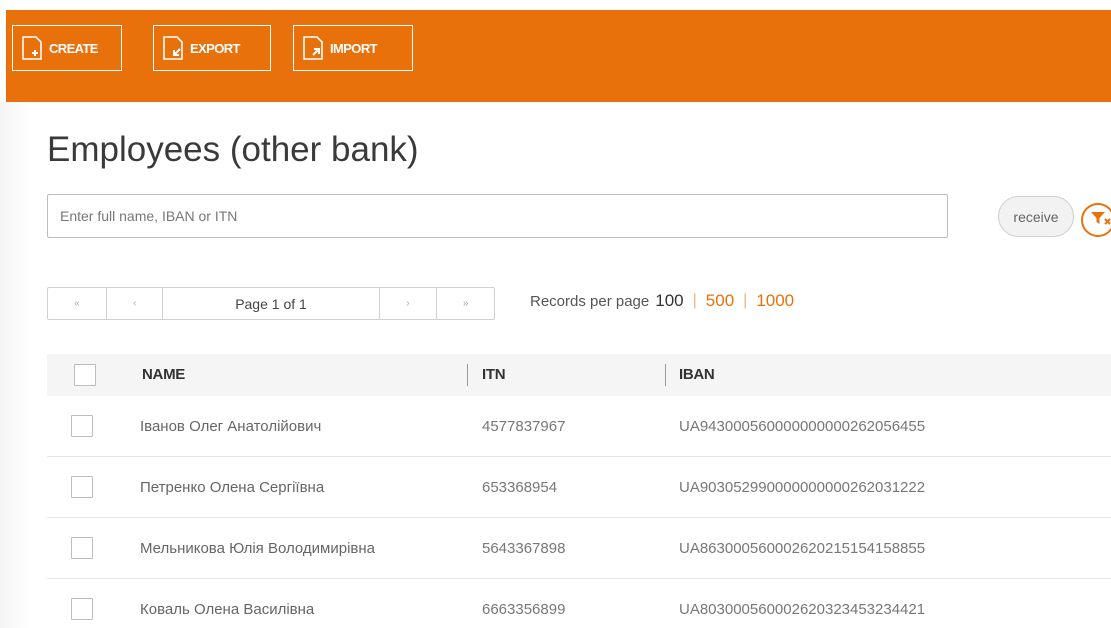 This screenshot has height=628, width=1111. What do you see at coordinates (231, 426) in the screenshot?
I see `cell-name: Іванов Олег Анатолійович` at bounding box center [231, 426].